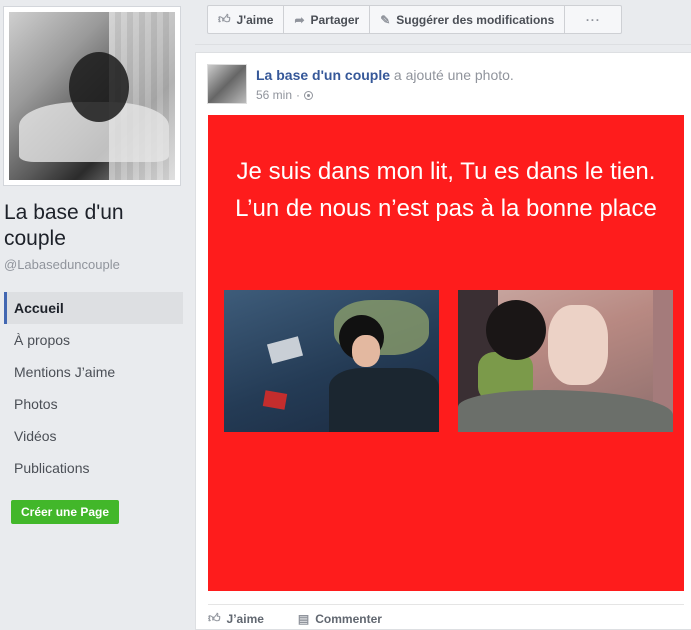 Image resolution: width=691 pixels, height=630 pixels. I want to click on suggest-edits-label: Suggérer des modifications, so click(475, 19).